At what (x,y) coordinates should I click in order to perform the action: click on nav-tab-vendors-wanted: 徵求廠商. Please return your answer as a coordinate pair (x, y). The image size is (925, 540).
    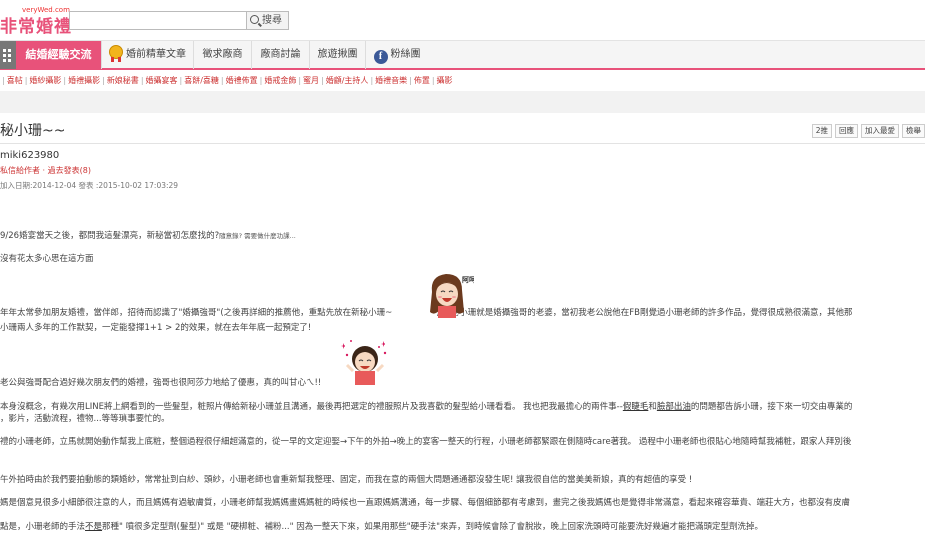
    Looking at the image, I should click on (223, 55).